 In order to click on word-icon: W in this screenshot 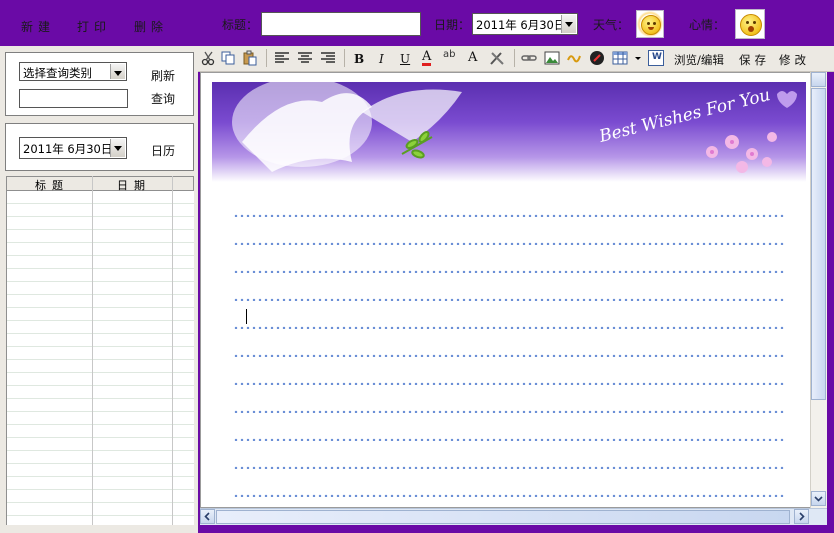, I will do `click(657, 57)`.